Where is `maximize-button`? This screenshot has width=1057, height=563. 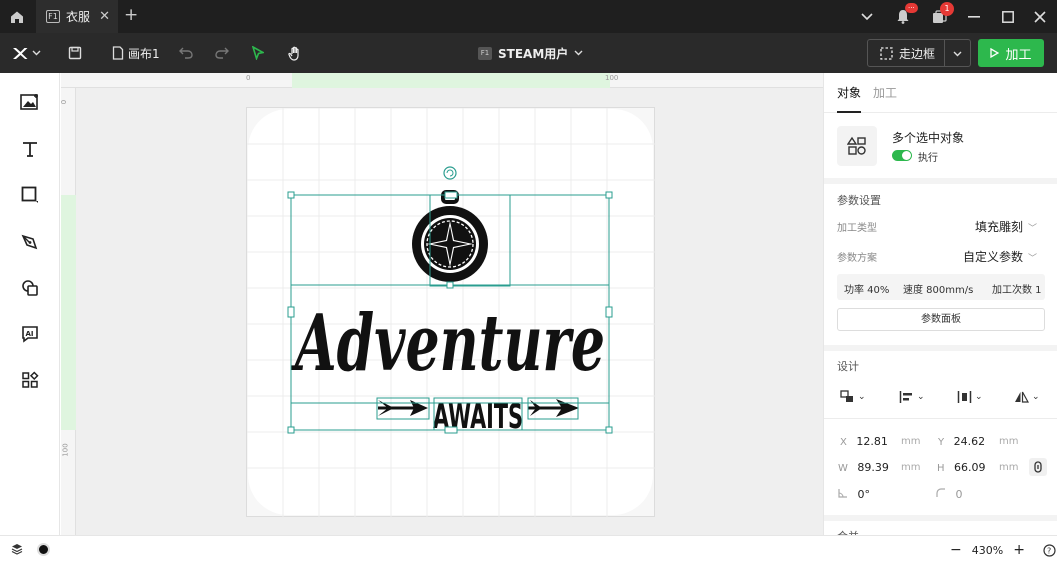 maximize-button is located at coordinates (1008, 16).